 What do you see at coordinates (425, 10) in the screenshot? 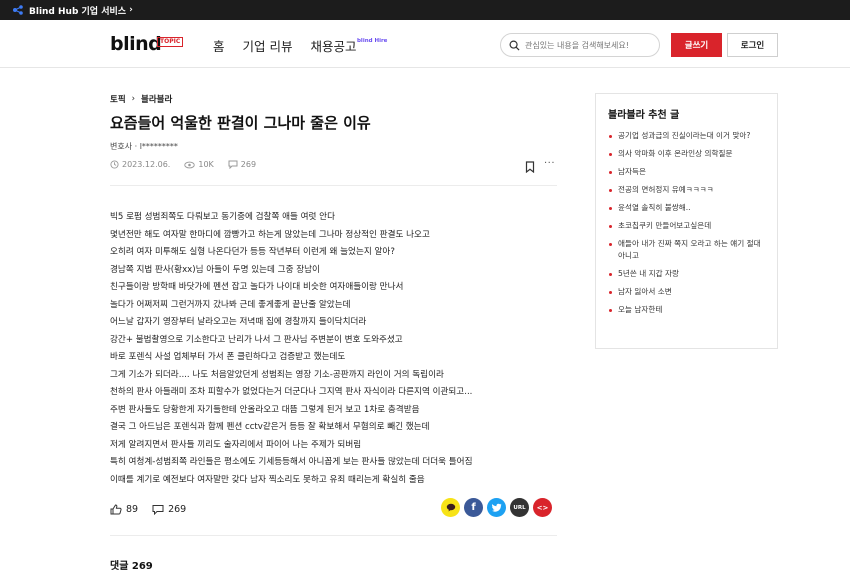
I see `blind-hub-bar: Blind Hub 기업 서비스 ›` at bounding box center [425, 10].